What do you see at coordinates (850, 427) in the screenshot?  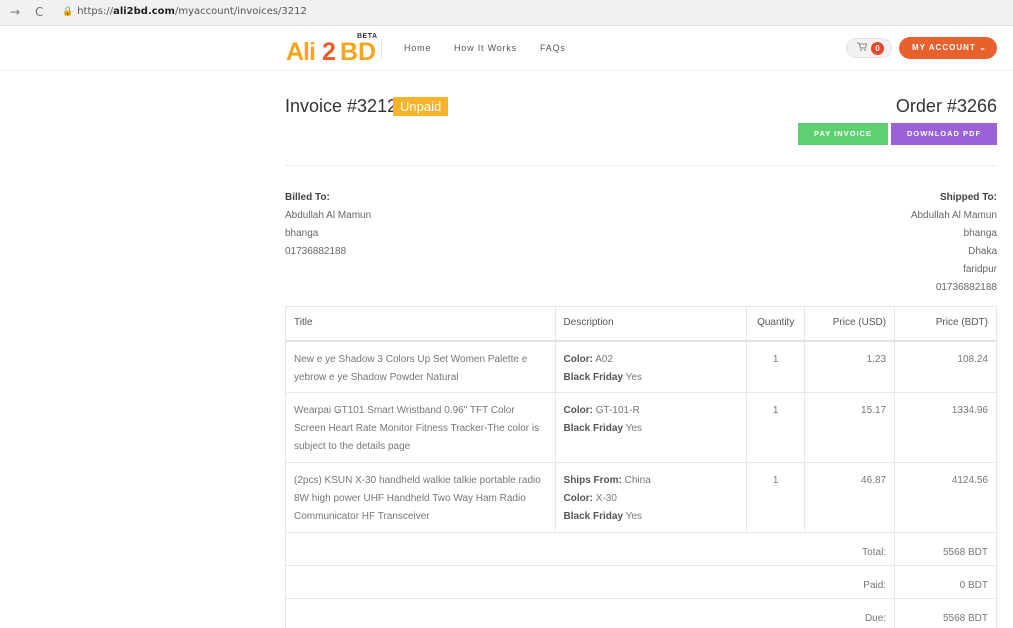 I see `item-price-usd: 15.17` at bounding box center [850, 427].